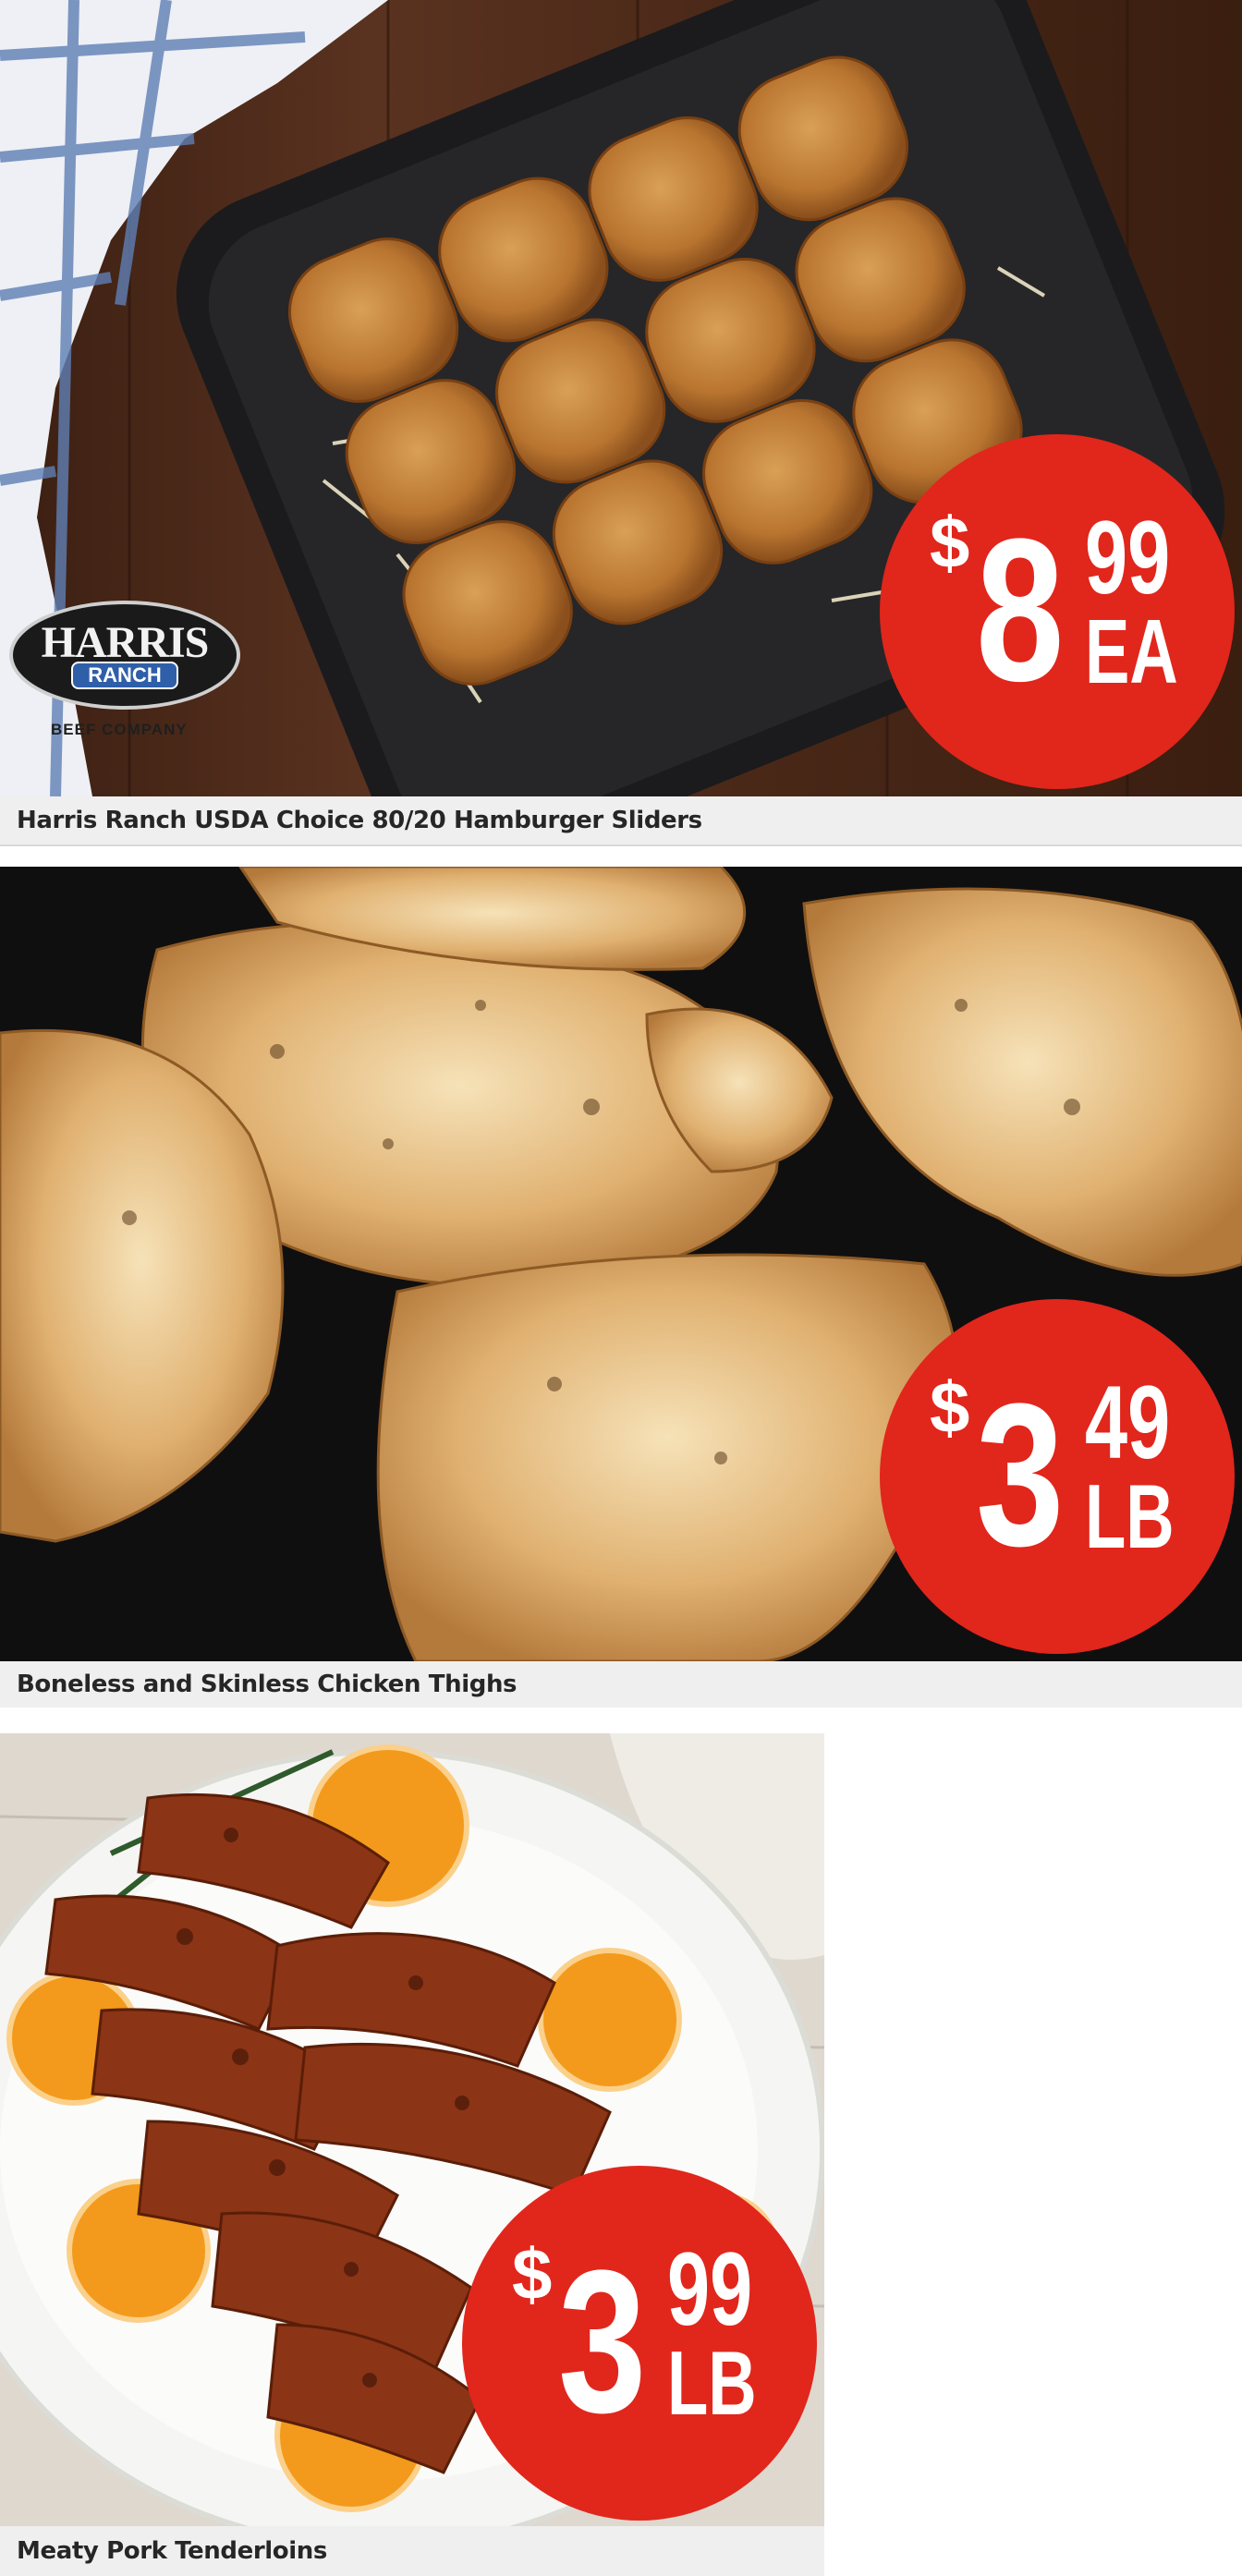 This screenshot has width=1242, height=2576. What do you see at coordinates (1020, 609) in the screenshot?
I see `price-dollars: 8` at bounding box center [1020, 609].